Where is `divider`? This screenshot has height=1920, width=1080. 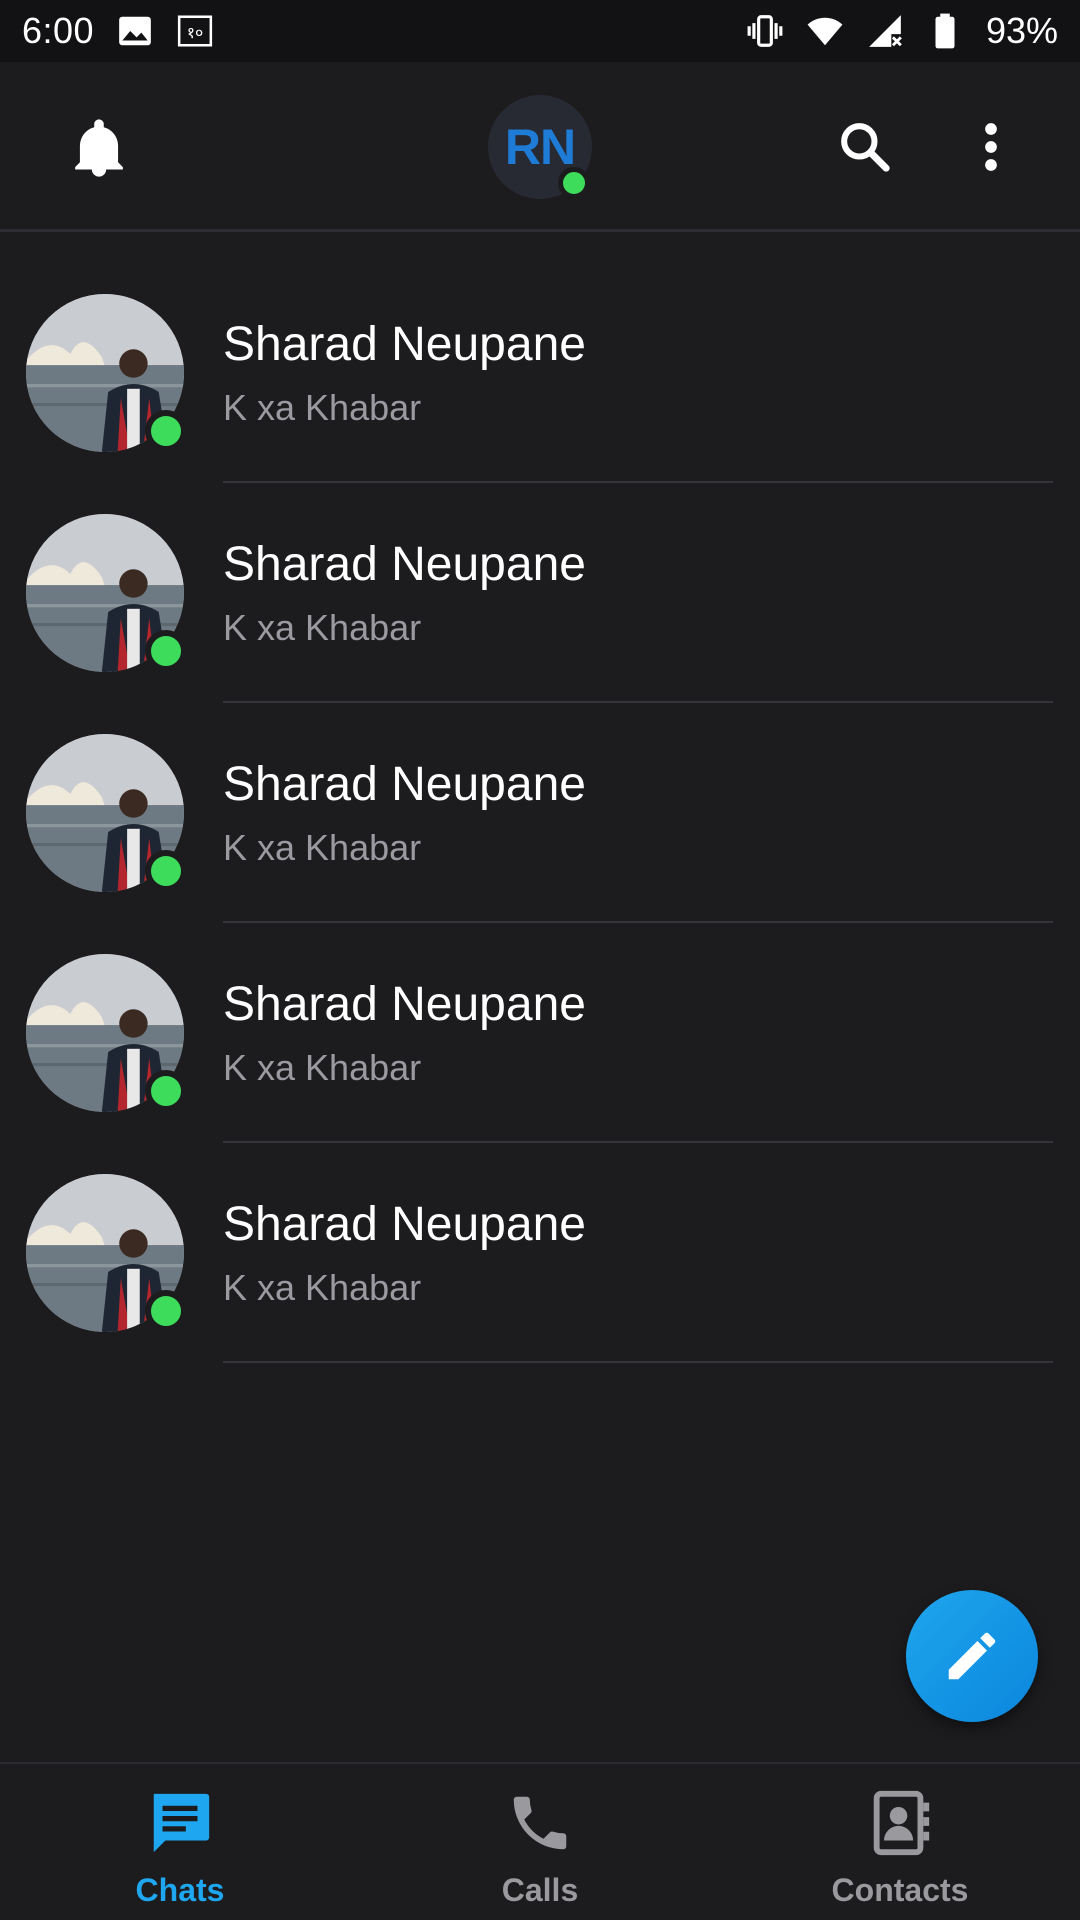 divider is located at coordinates (638, 1362).